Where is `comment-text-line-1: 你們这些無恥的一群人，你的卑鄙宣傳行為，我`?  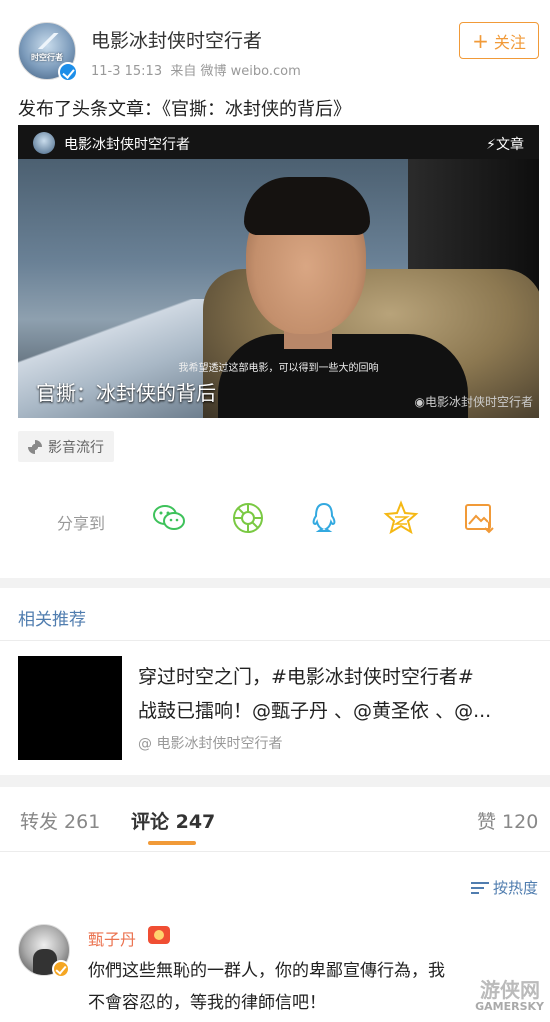
comment-text-line-1: 你們这些無恥的一群人，你的卑鄙宣傳行為，我 is located at coordinates (266, 971).